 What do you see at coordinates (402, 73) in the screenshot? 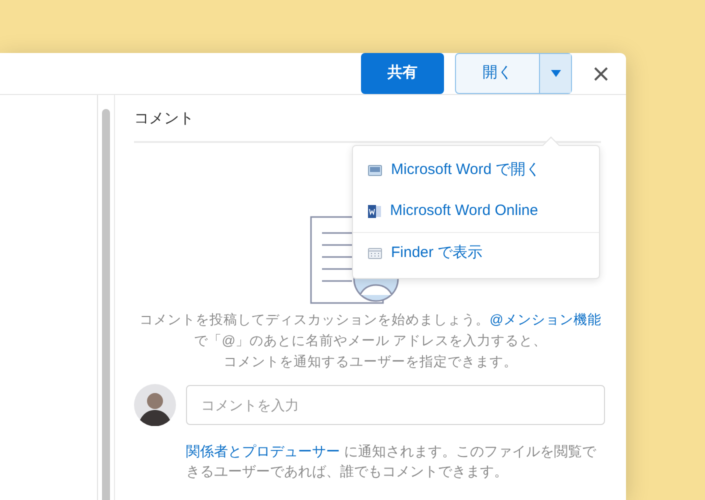
I see `share-button: 共有` at bounding box center [402, 73].